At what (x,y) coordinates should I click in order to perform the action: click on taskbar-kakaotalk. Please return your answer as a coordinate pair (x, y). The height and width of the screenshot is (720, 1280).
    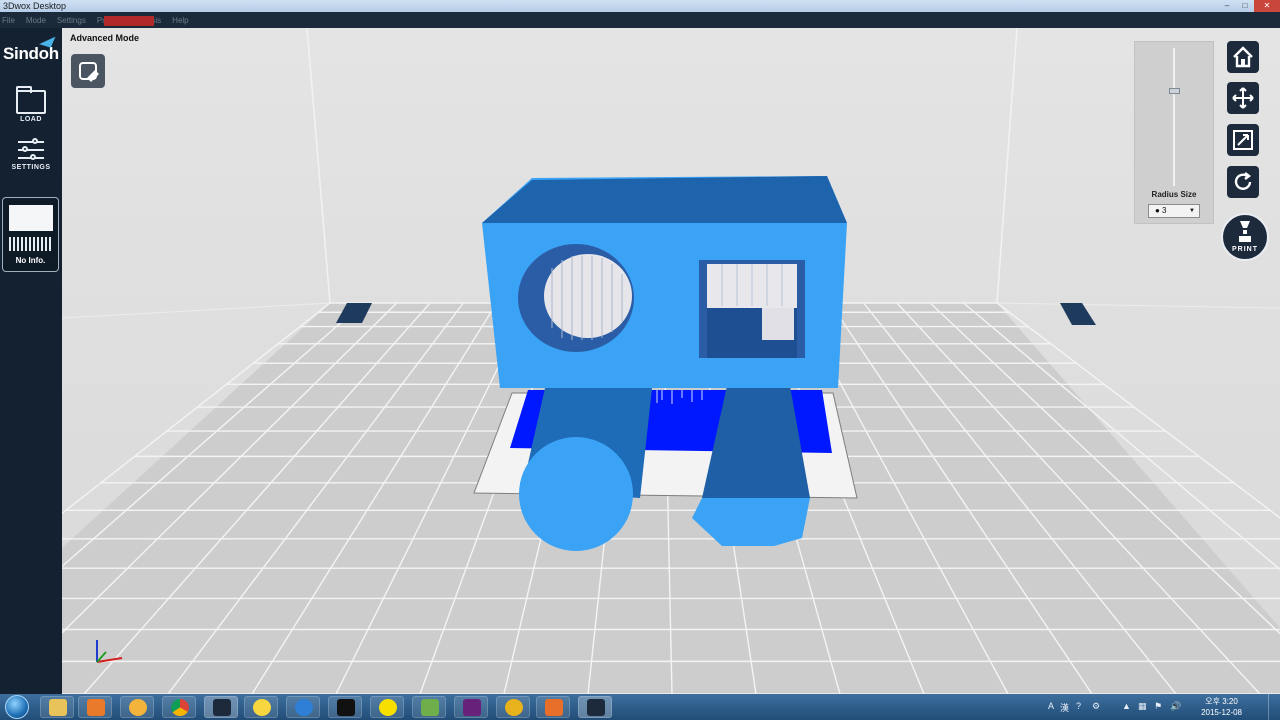
    Looking at the image, I should click on (387, 707).